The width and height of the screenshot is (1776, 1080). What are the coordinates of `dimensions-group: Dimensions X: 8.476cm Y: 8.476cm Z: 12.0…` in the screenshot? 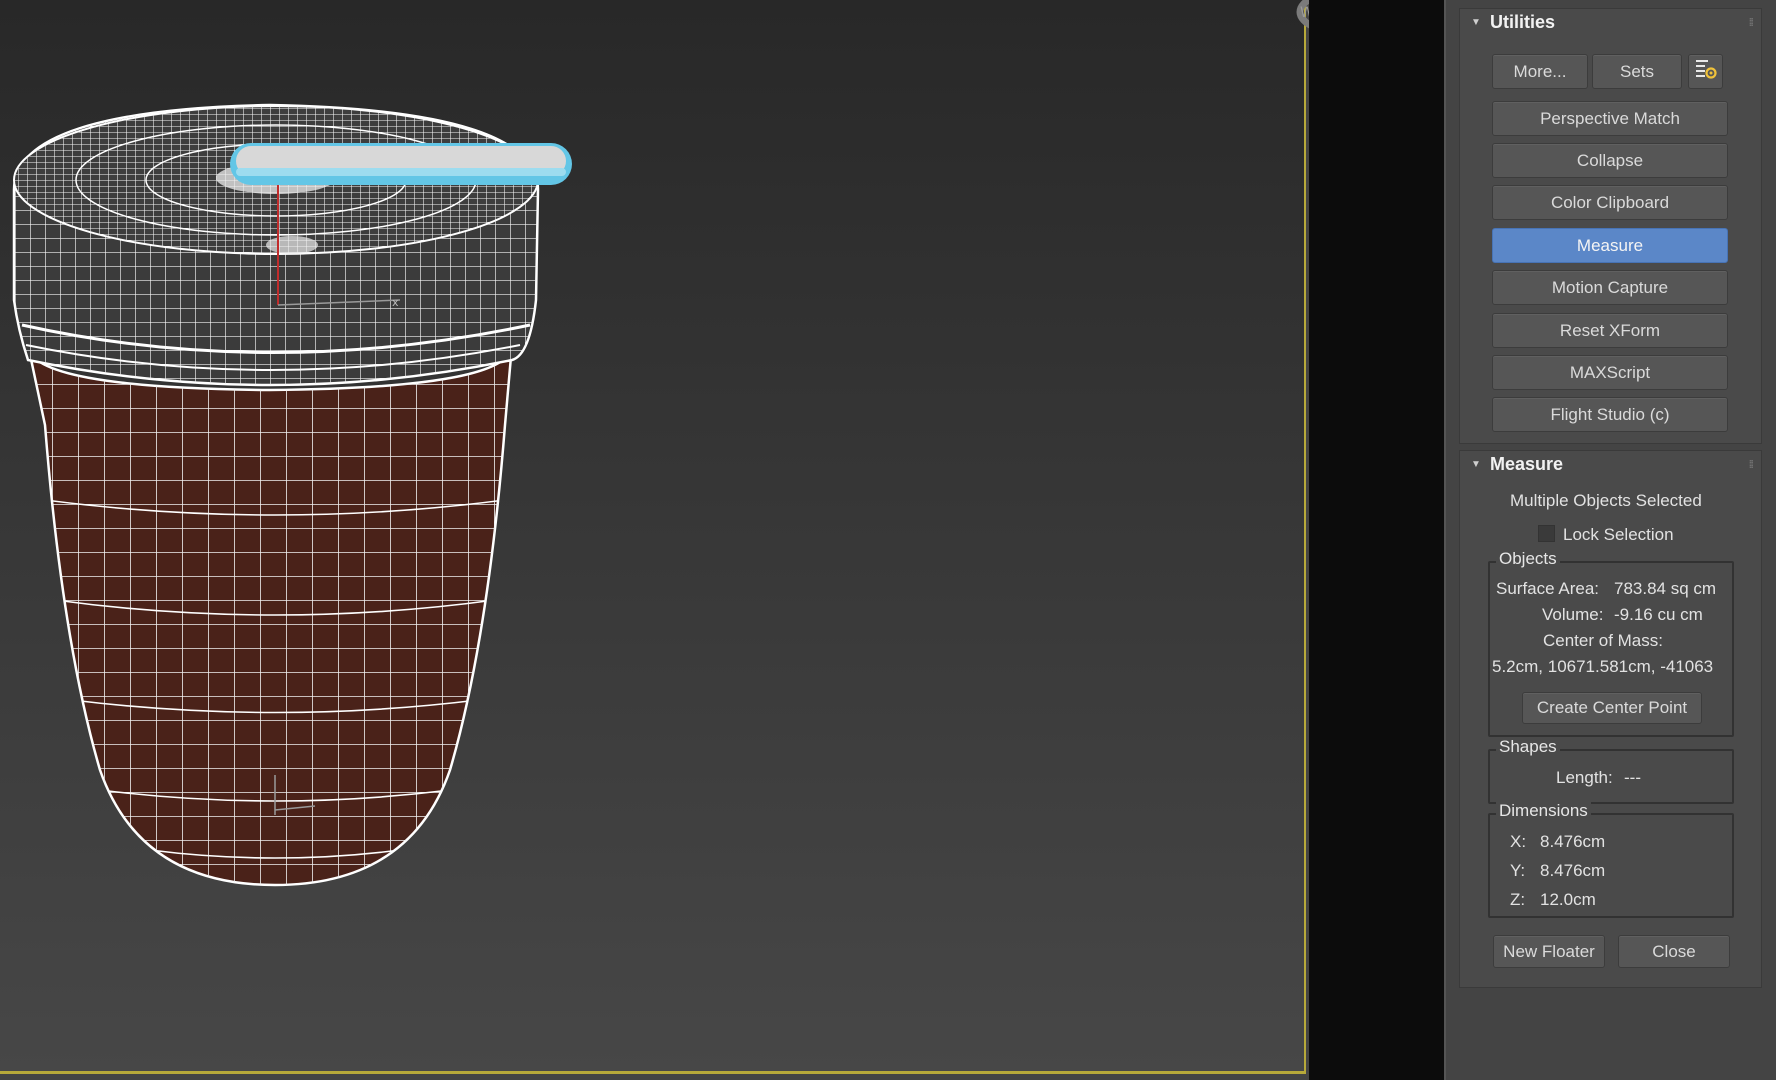 It's located at (1611, 859).